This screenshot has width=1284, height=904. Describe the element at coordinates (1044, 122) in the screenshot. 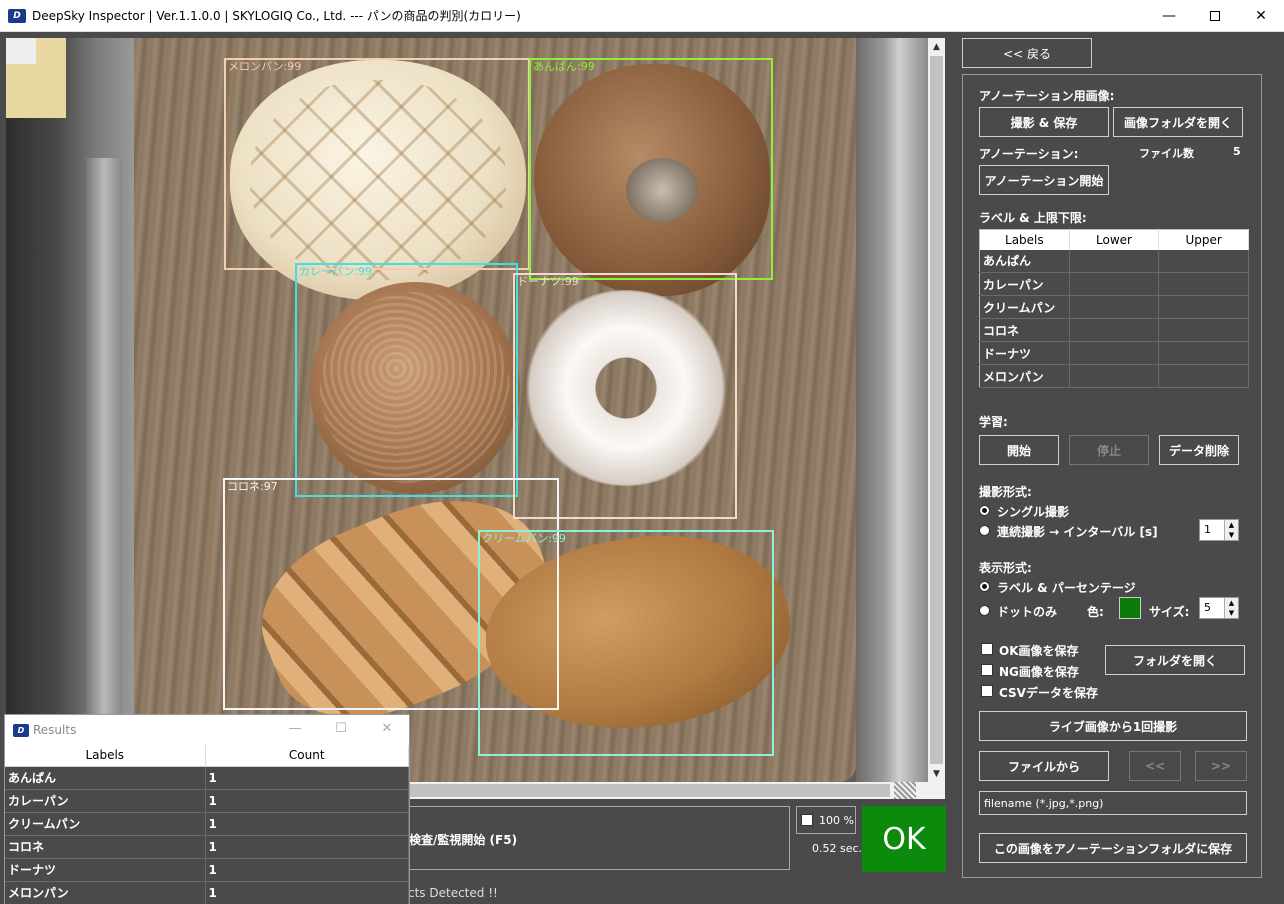

I see `capture-save-button: 撮影 & 保存` at that location.